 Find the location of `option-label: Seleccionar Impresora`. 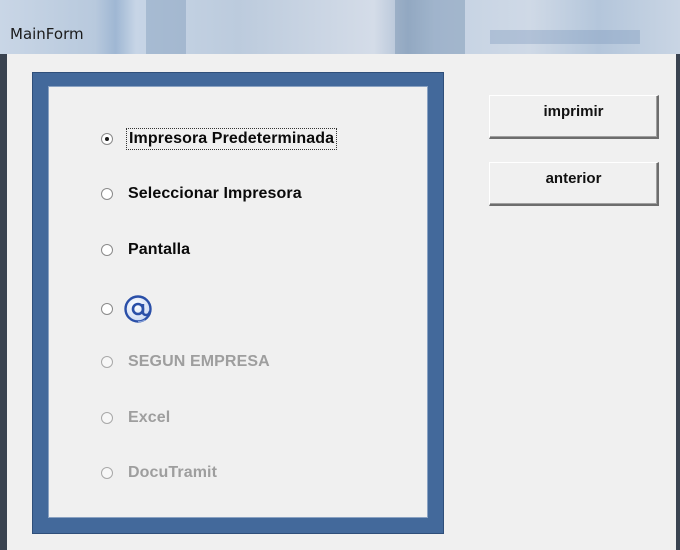

option-label: Seleccionar Impresora is located at coordinates (215, 193).